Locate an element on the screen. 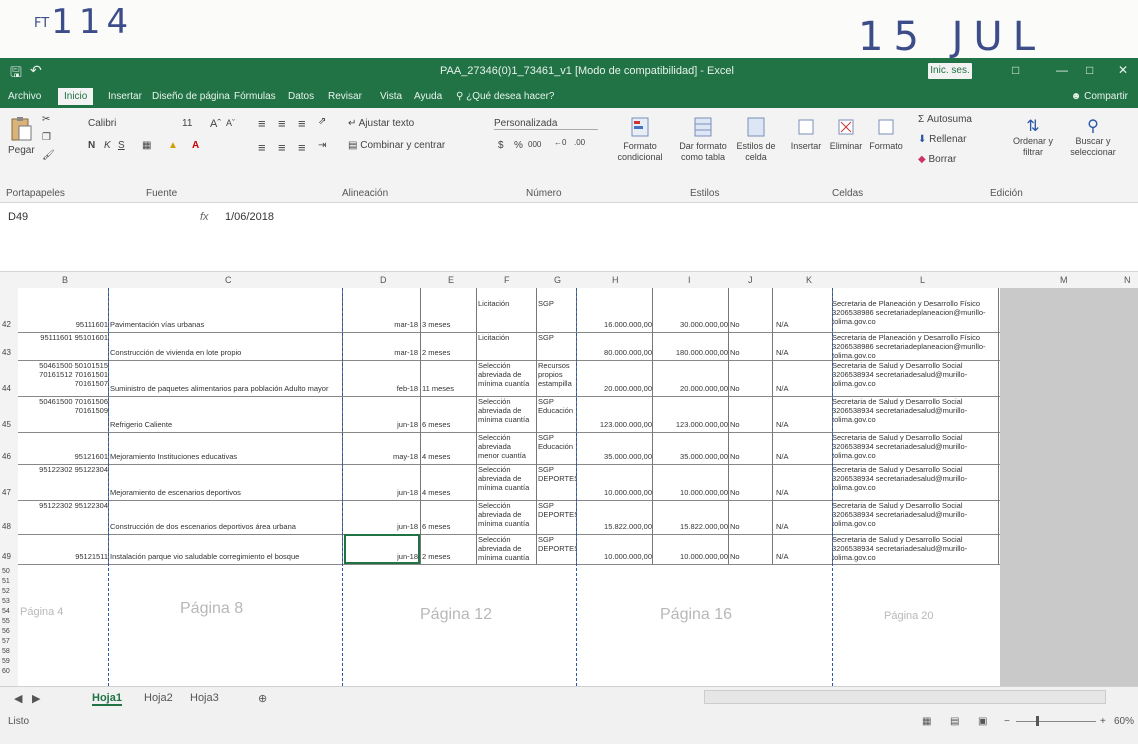  cell-d: mar-18 is located at coordinates (381, 324).